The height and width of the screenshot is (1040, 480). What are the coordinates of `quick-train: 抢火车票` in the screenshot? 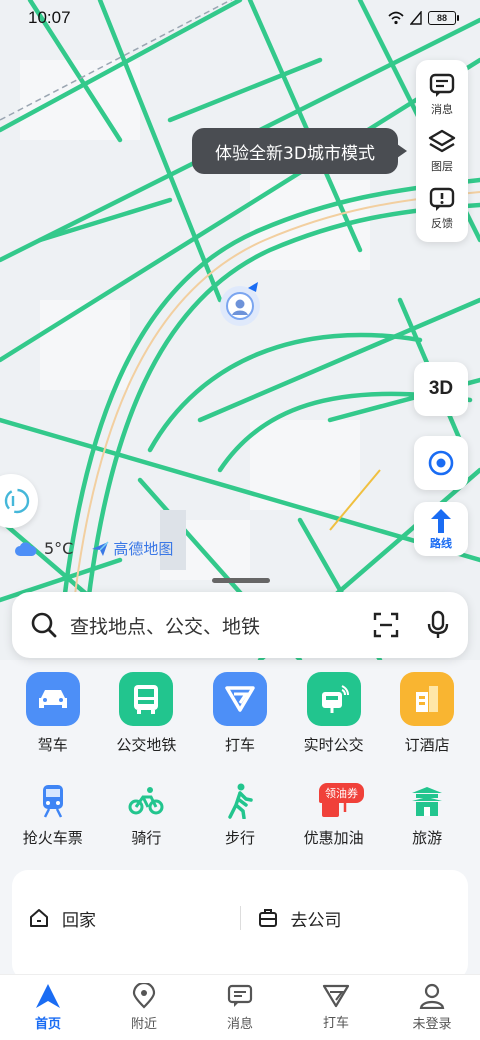 It's located at (53, 814).